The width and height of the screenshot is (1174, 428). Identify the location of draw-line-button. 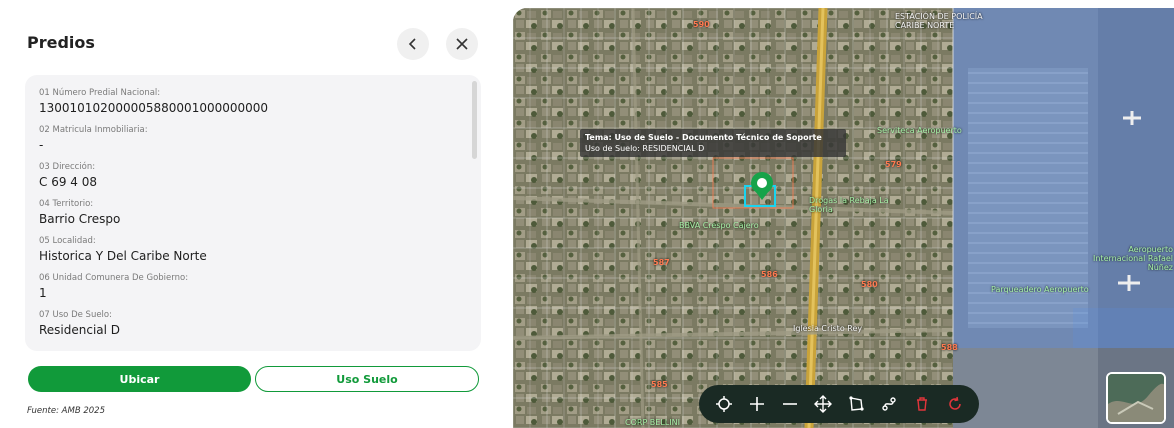
(889, 404).